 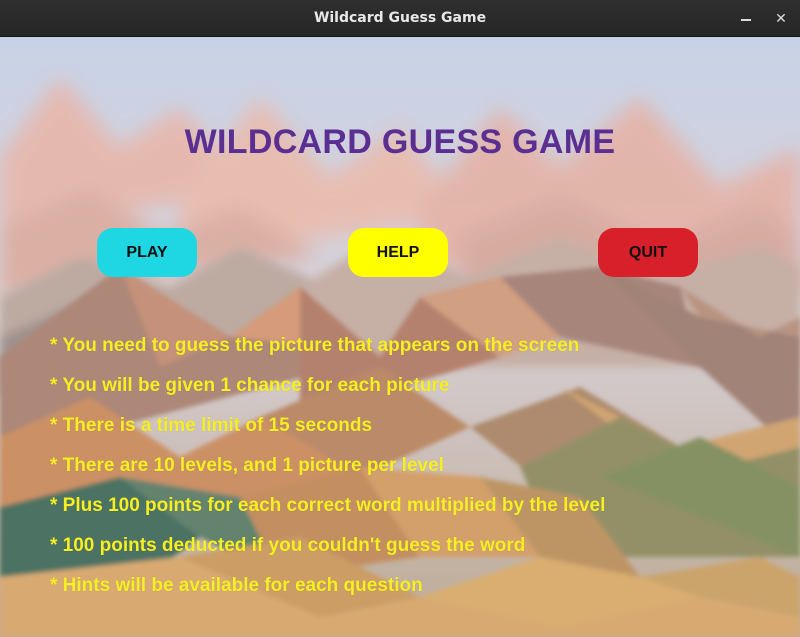 I want to click on rule-item: * There is a time limit of 15 seconds, so click(x=211, y=425).